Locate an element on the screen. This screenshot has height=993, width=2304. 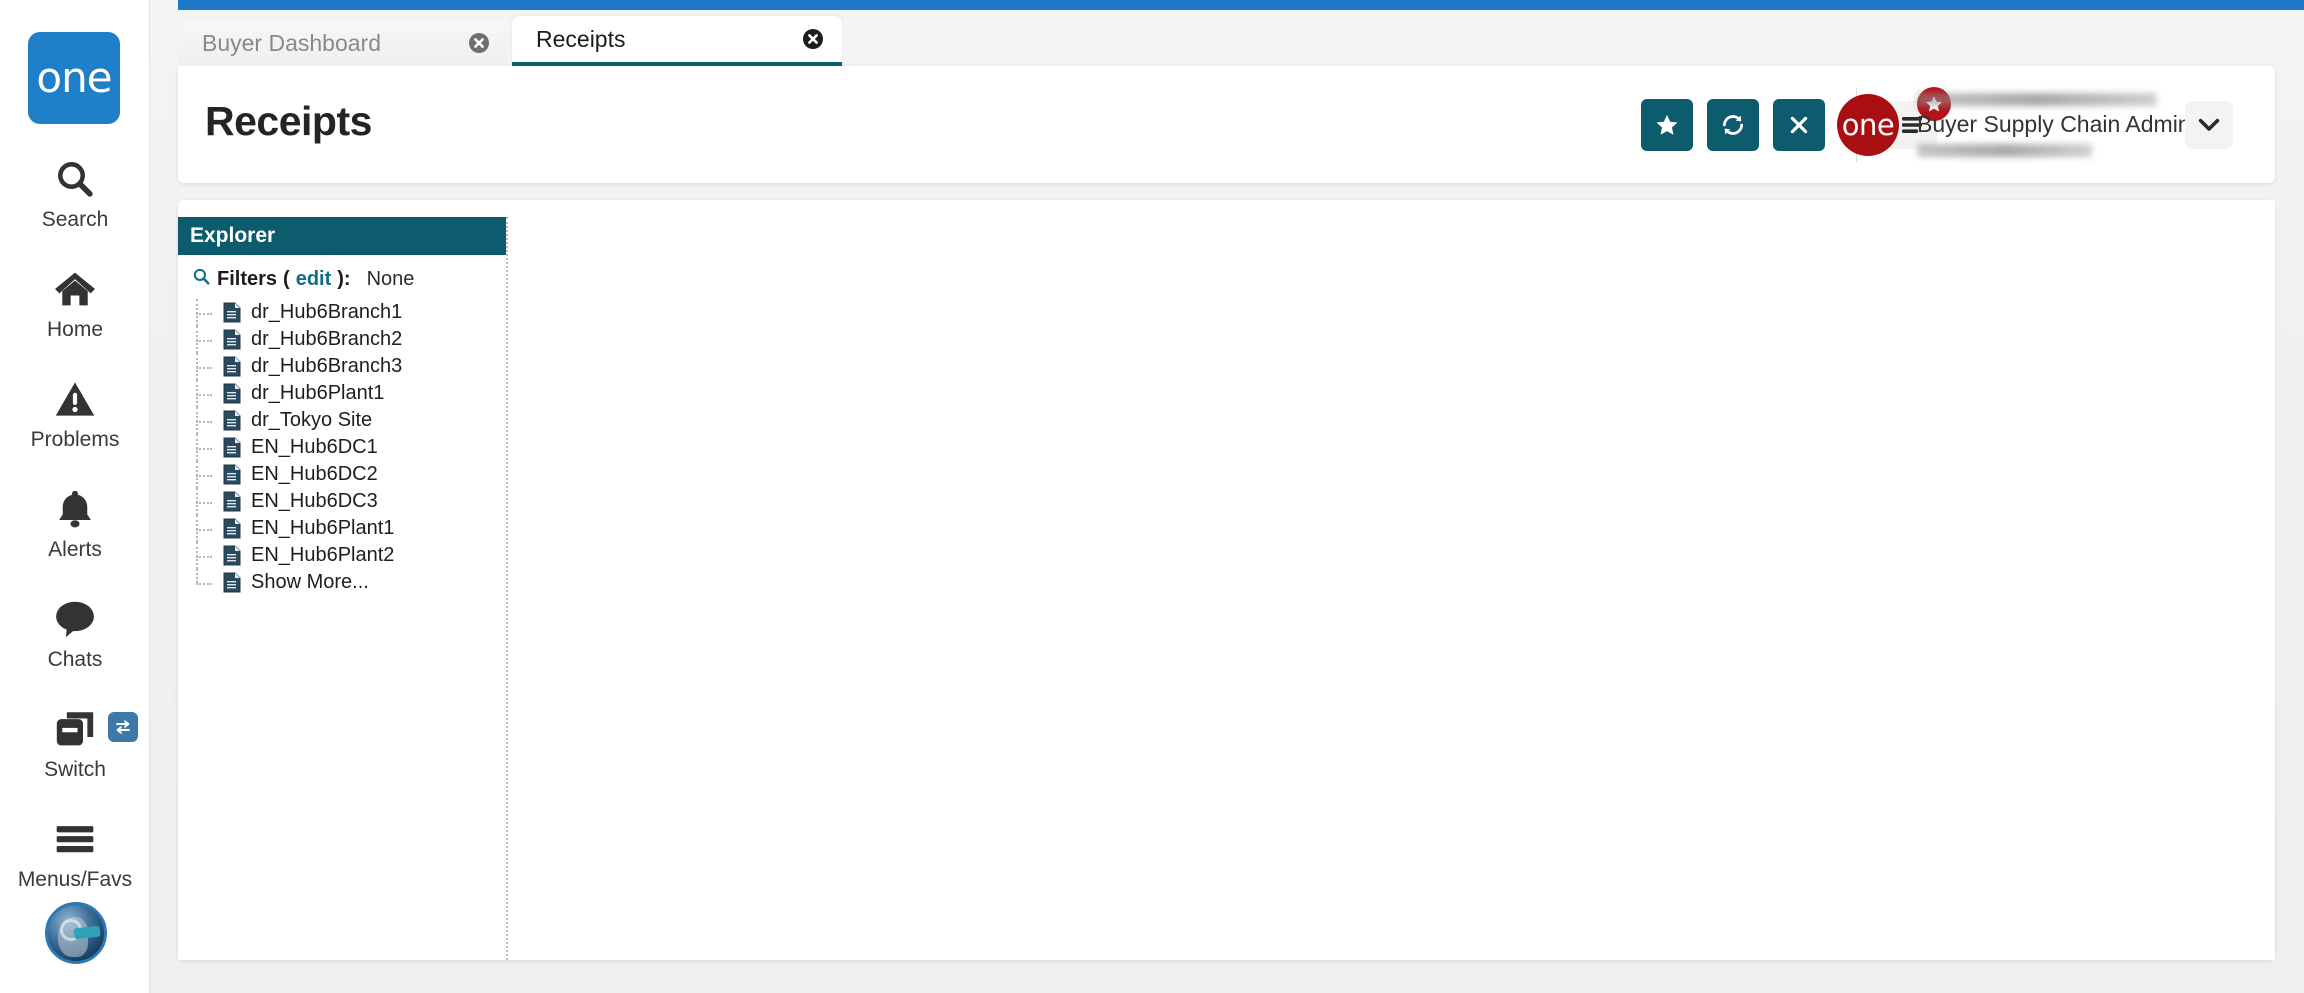
bell-icon is located at coordinates (75, 509).